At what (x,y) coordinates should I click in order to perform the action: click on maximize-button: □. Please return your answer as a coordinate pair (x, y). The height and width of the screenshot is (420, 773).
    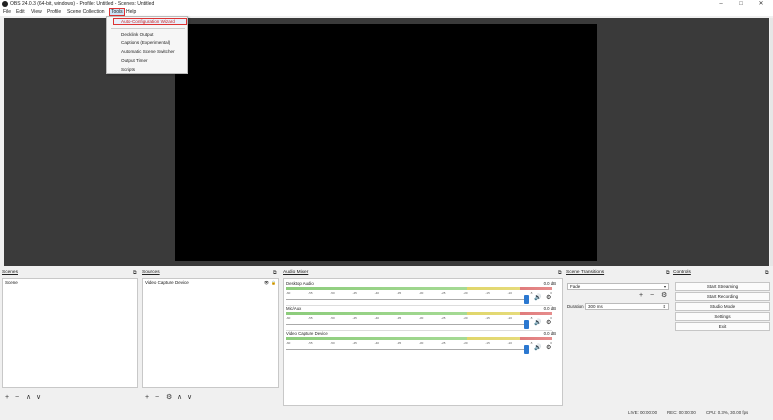
    Looking at the image, I should click on (741, 4).